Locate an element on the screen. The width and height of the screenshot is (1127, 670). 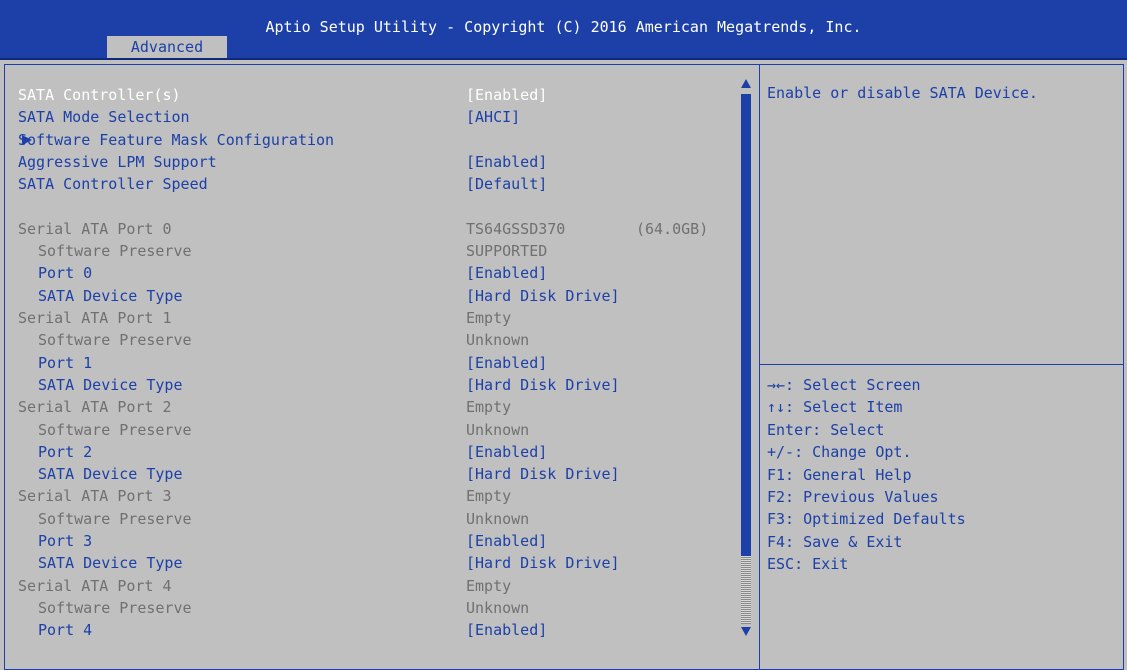
port-0-info: Serial ATA Port 0 TS64GSSD370 (64.0GB) is located at coordinates (367, 229).